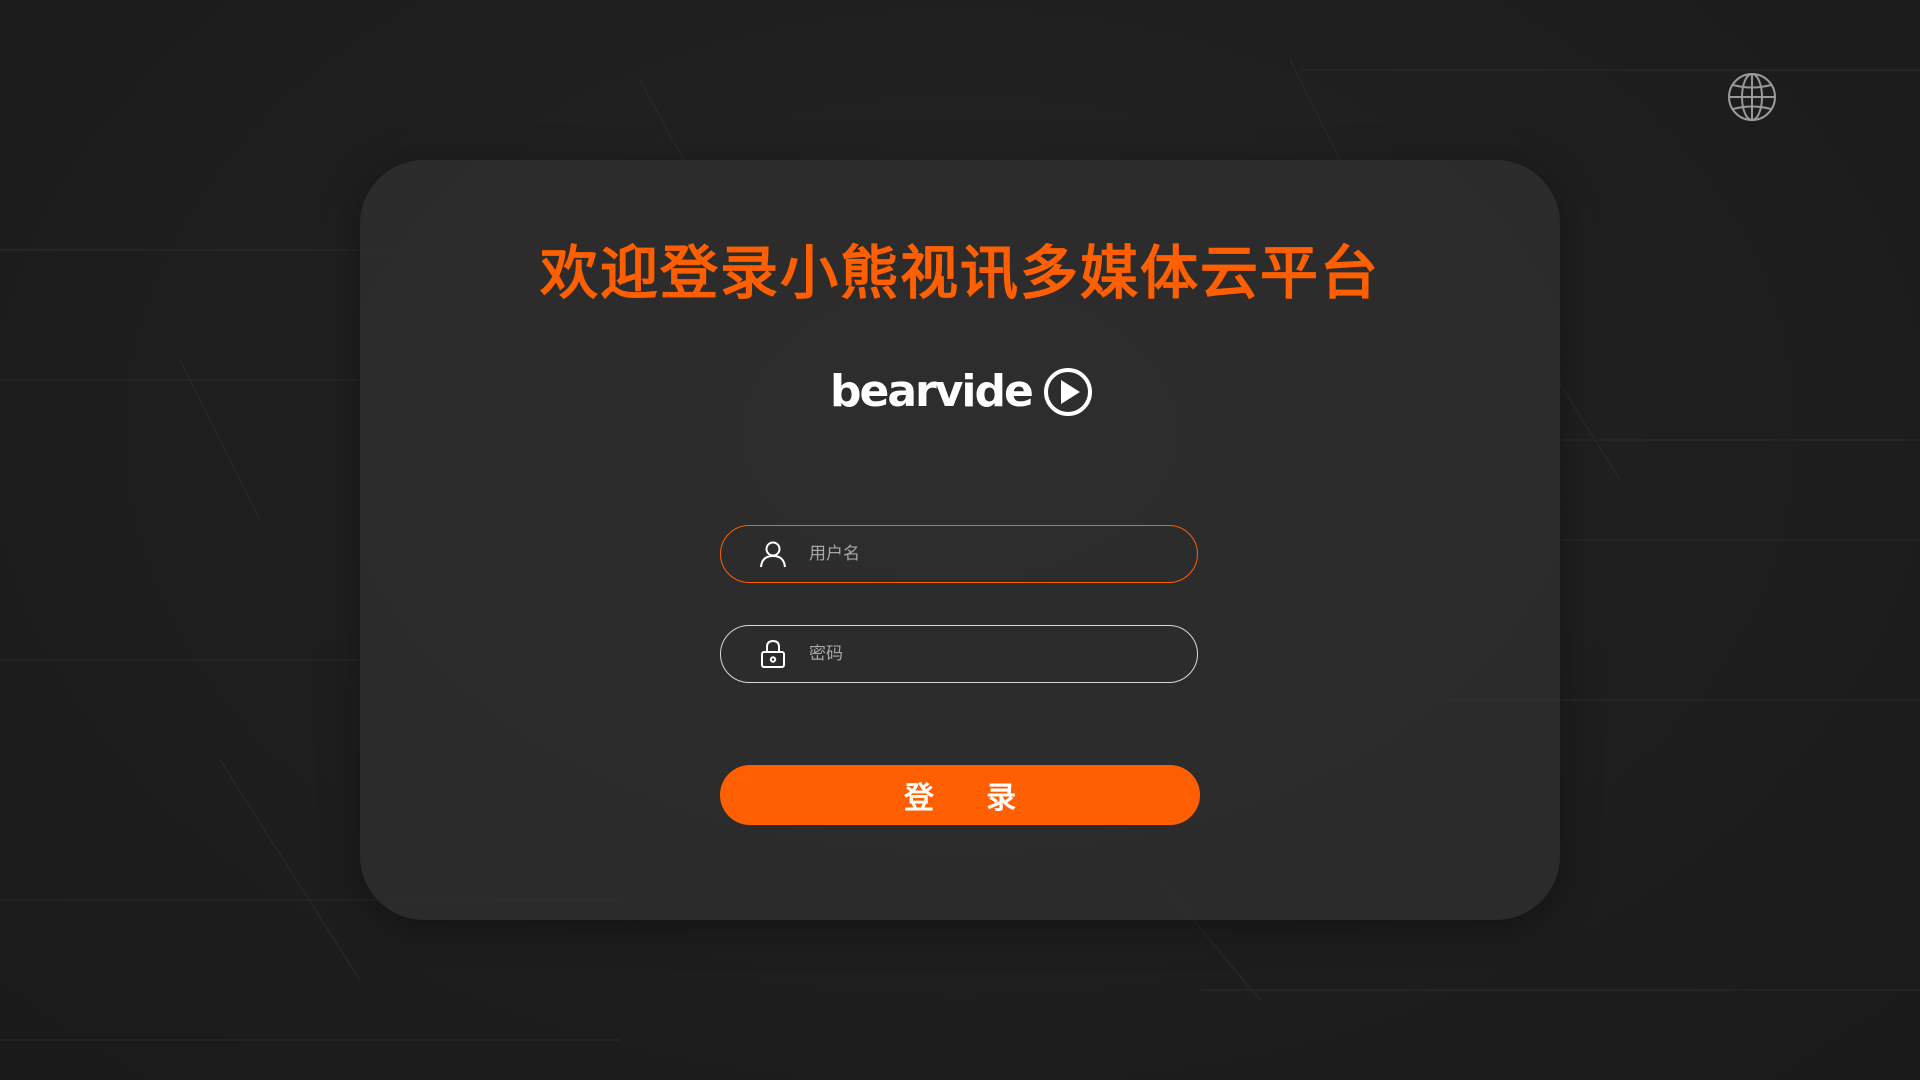 This screenshot has height=1080, width=1920. What do you see at coordinates (960, 795) in the screenshot?
I see `login-button: 登 录` at bounding box center [960, 795].